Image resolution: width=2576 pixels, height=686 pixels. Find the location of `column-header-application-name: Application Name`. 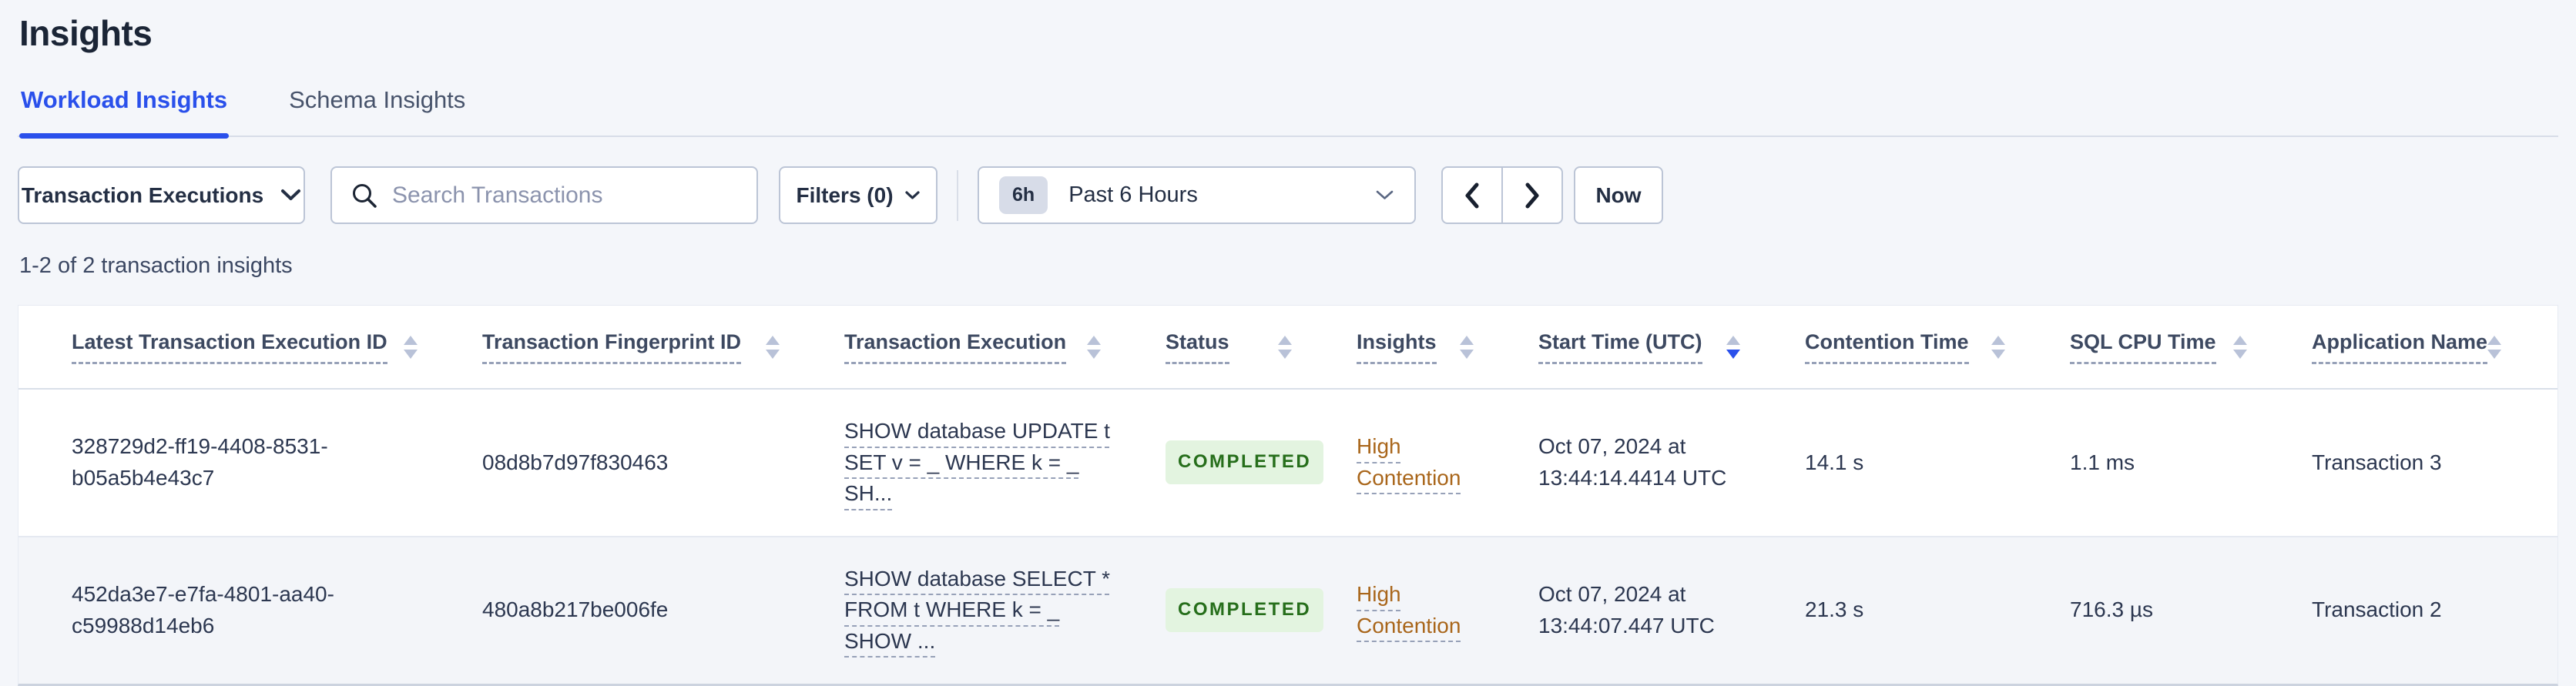

column-header-application-name: Application Name is located at coordinates (2435, 348).